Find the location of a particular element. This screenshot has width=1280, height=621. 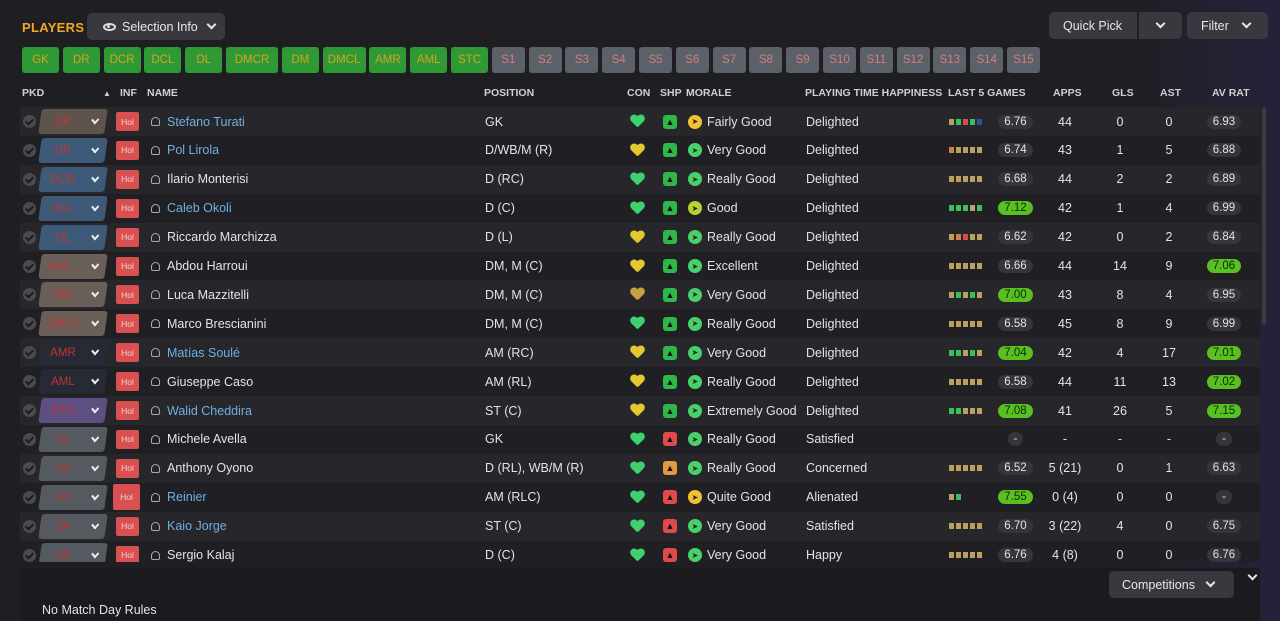

quick-pick-dropdown-button is located at coordinates (1160, 25).